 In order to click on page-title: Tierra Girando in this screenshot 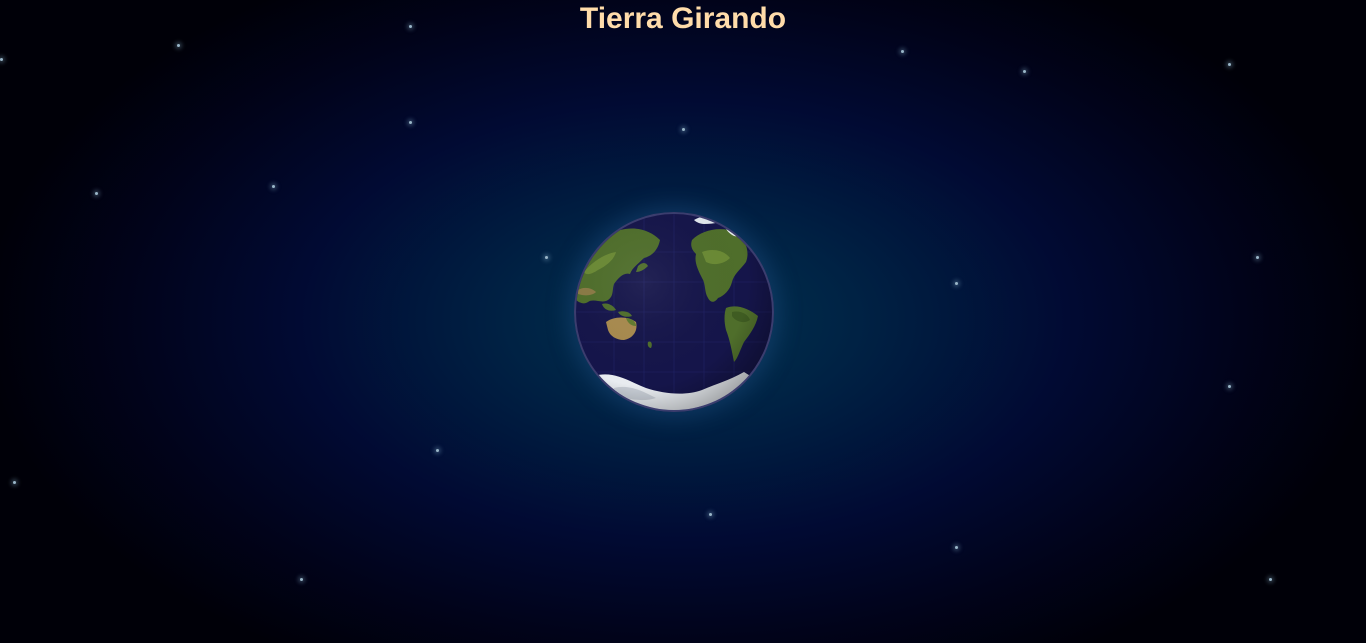, I will do `click(683, 18)`.